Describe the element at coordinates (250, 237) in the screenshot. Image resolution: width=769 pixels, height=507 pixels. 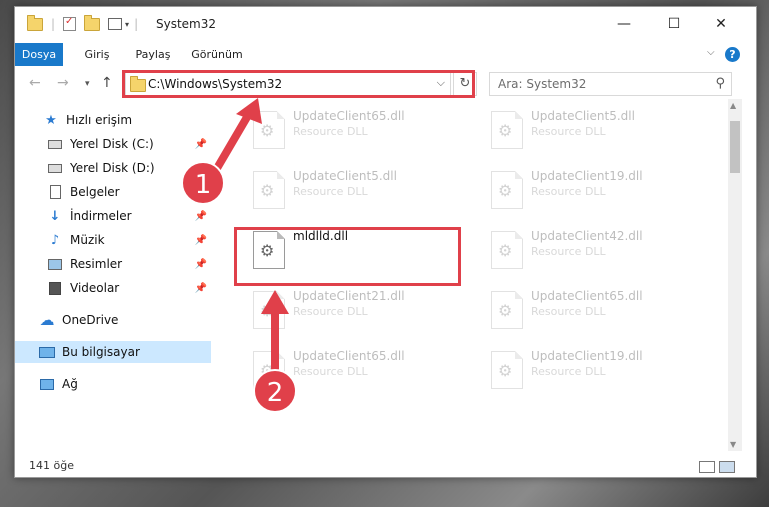
I see `annotation-arrows` at that location.